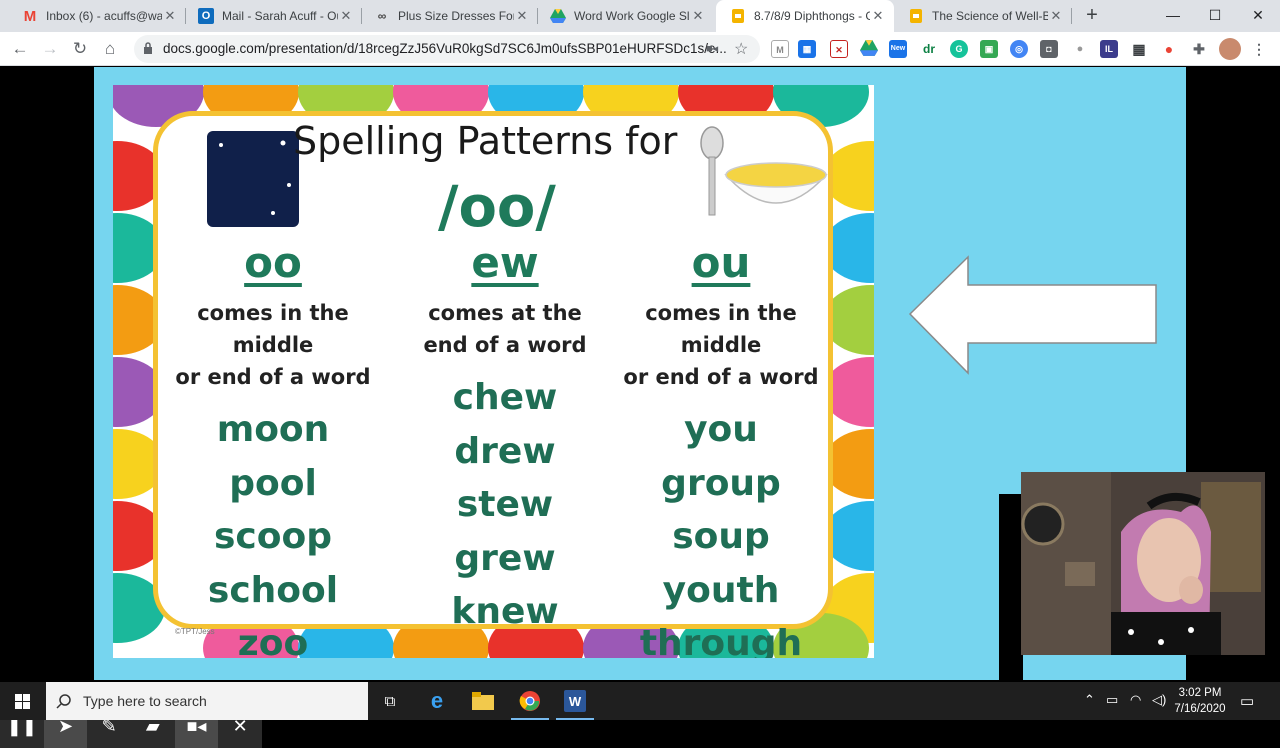  Describe the element at coordinates (1200, 709) in the screenshot. I see `clock-date: 7/16/2020` at that location.